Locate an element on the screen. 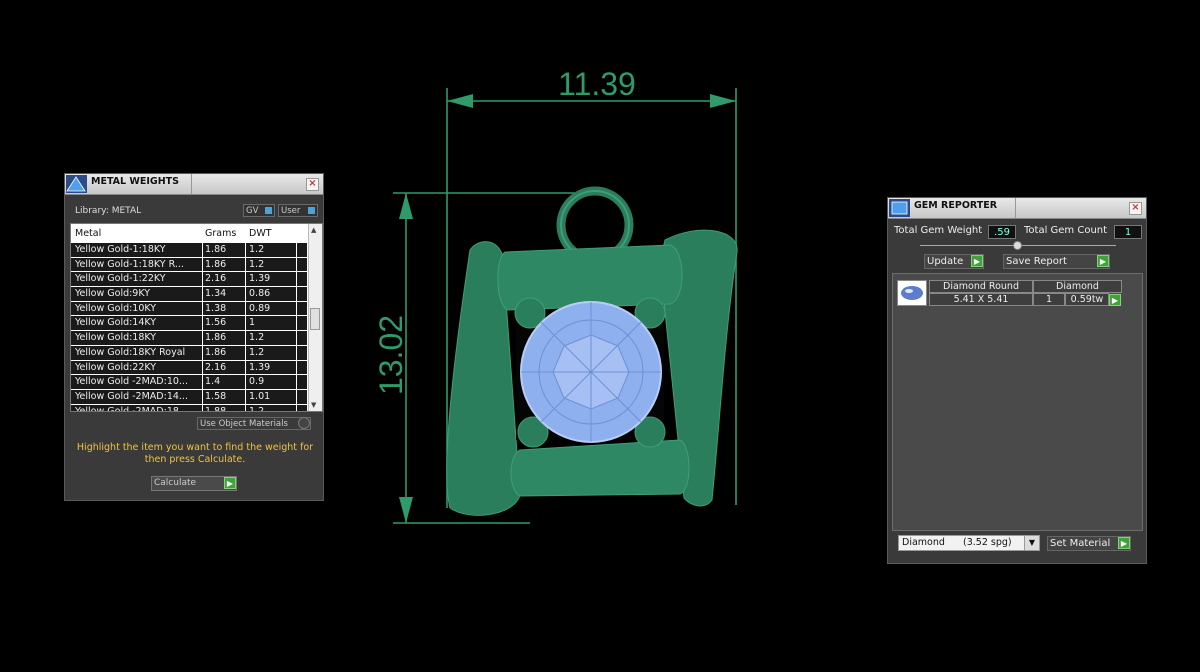  metal-name-cell: Yellow Gold:14KY is located at coordinates (116, 323).